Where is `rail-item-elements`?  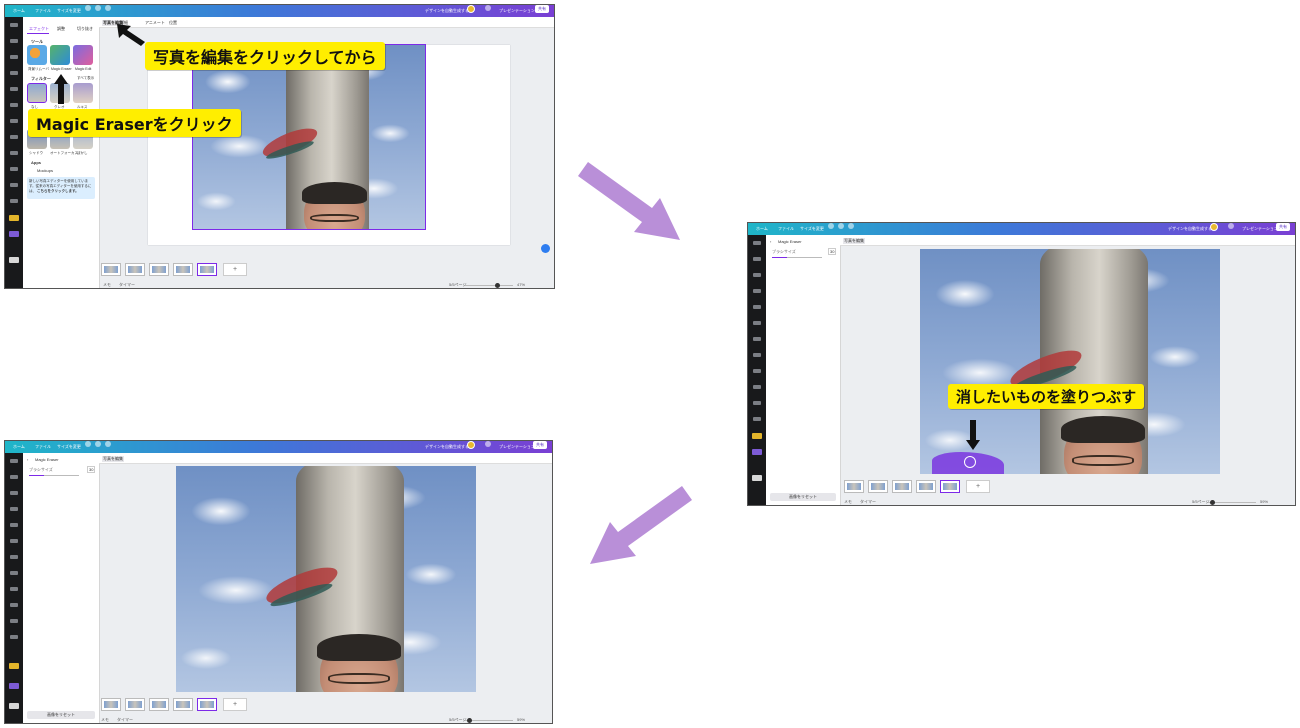
rail-item-elements is located at coordinates (14, 477).